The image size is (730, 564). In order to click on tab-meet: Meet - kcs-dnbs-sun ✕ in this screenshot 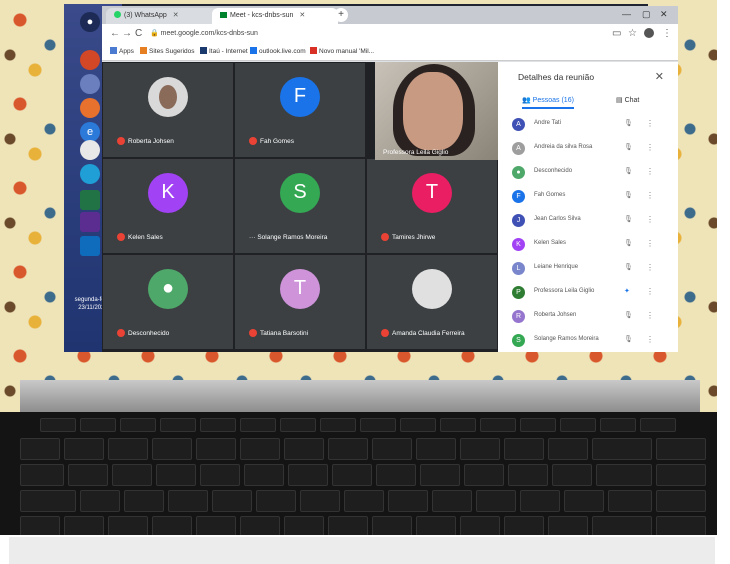, I will do `click(275, 16)`.